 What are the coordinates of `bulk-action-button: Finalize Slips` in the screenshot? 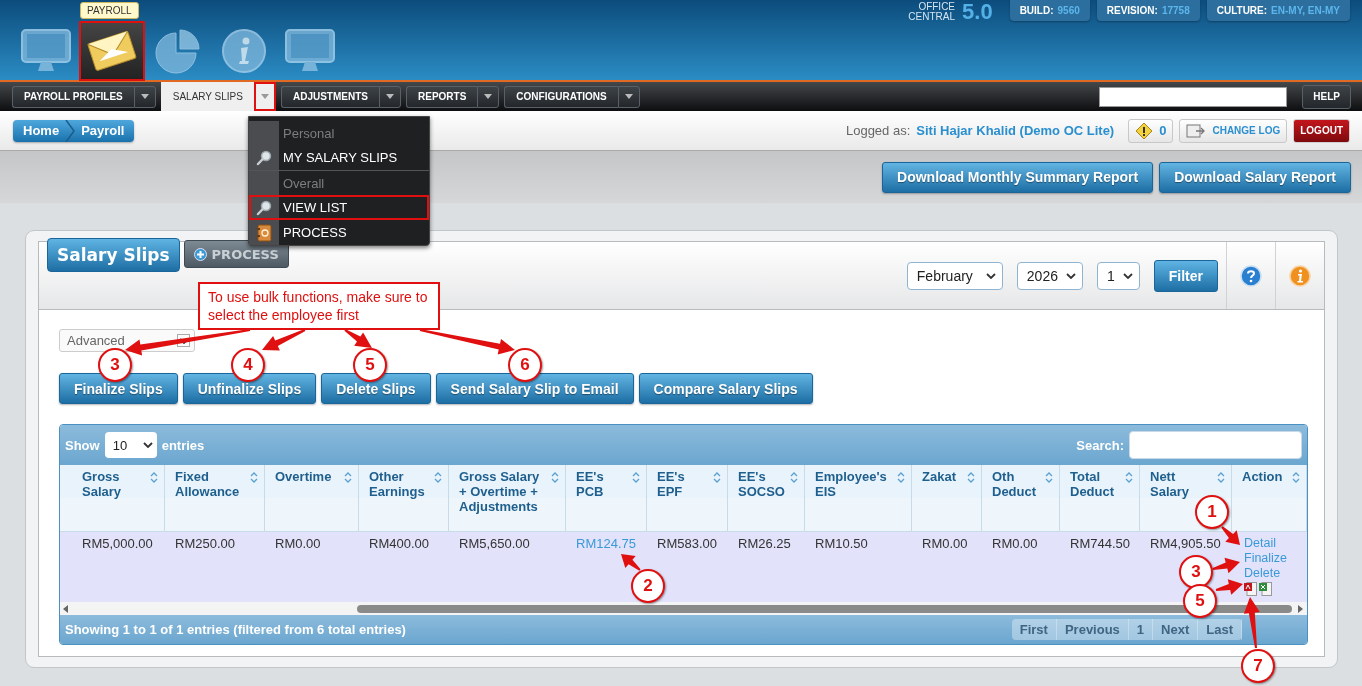 It's located at (118, 388).